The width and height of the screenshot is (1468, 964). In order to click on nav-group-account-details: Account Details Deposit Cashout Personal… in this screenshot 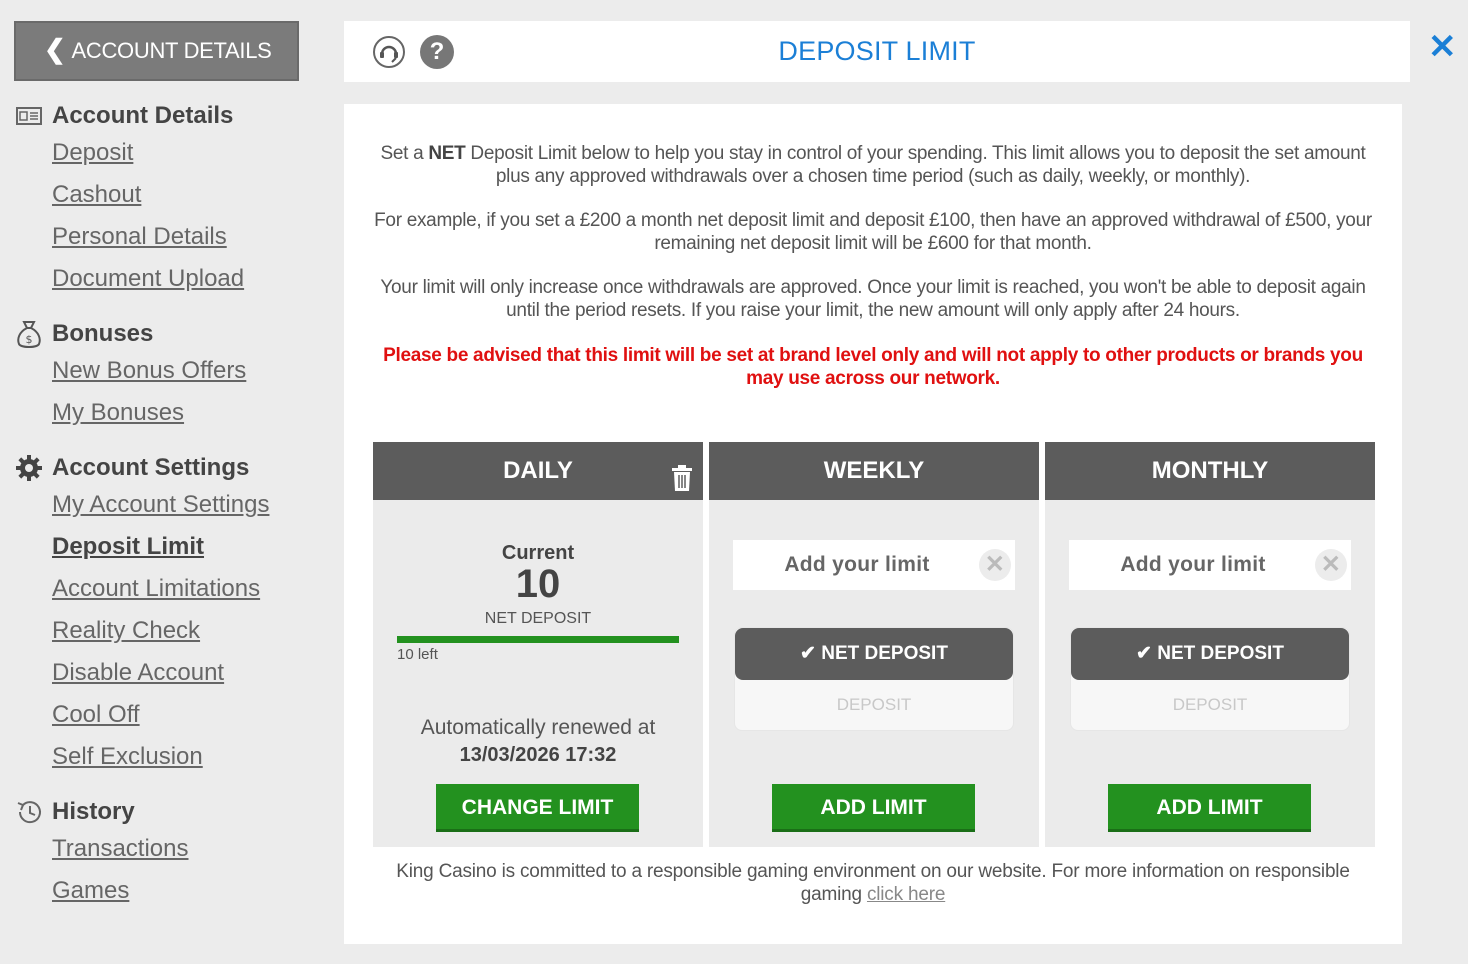, I will do `click(129, 200)`.